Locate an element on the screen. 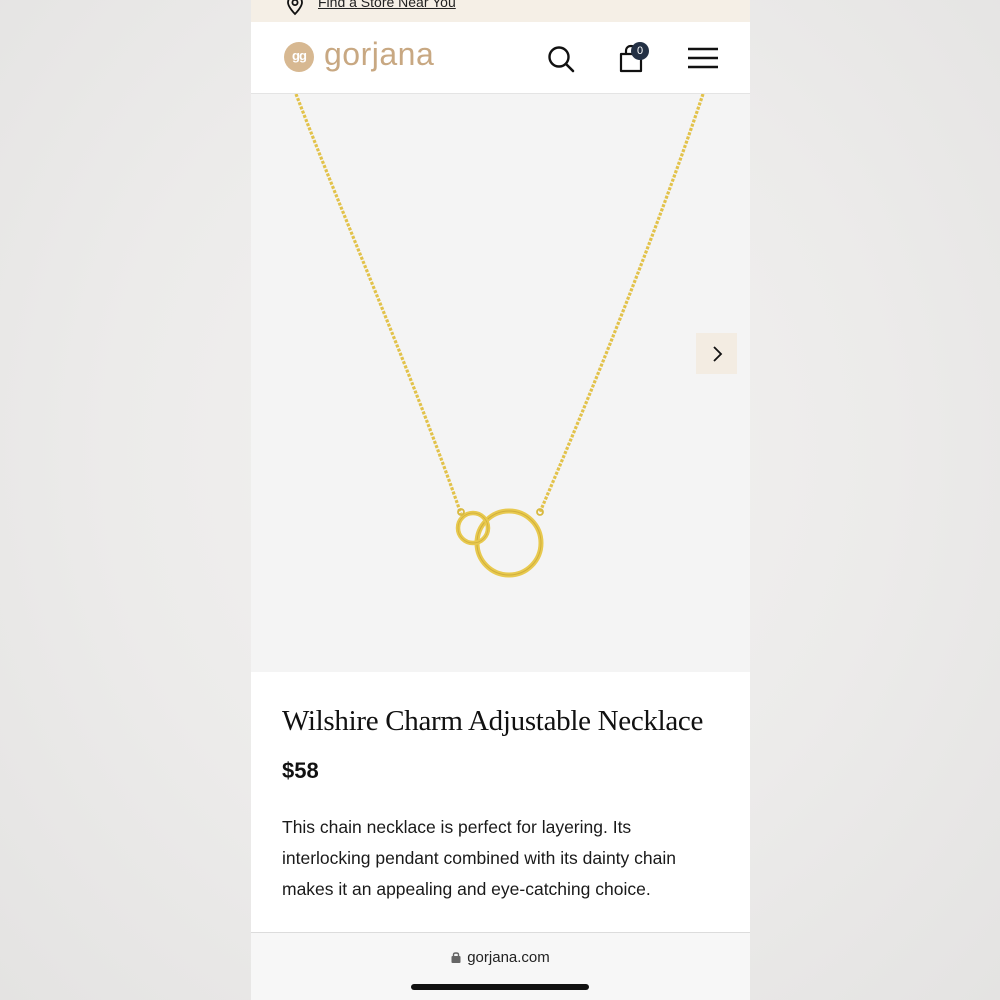 This screenshot has width=1000, height=1000. url-display: gorjana.com is located at coordinates (500, 957).